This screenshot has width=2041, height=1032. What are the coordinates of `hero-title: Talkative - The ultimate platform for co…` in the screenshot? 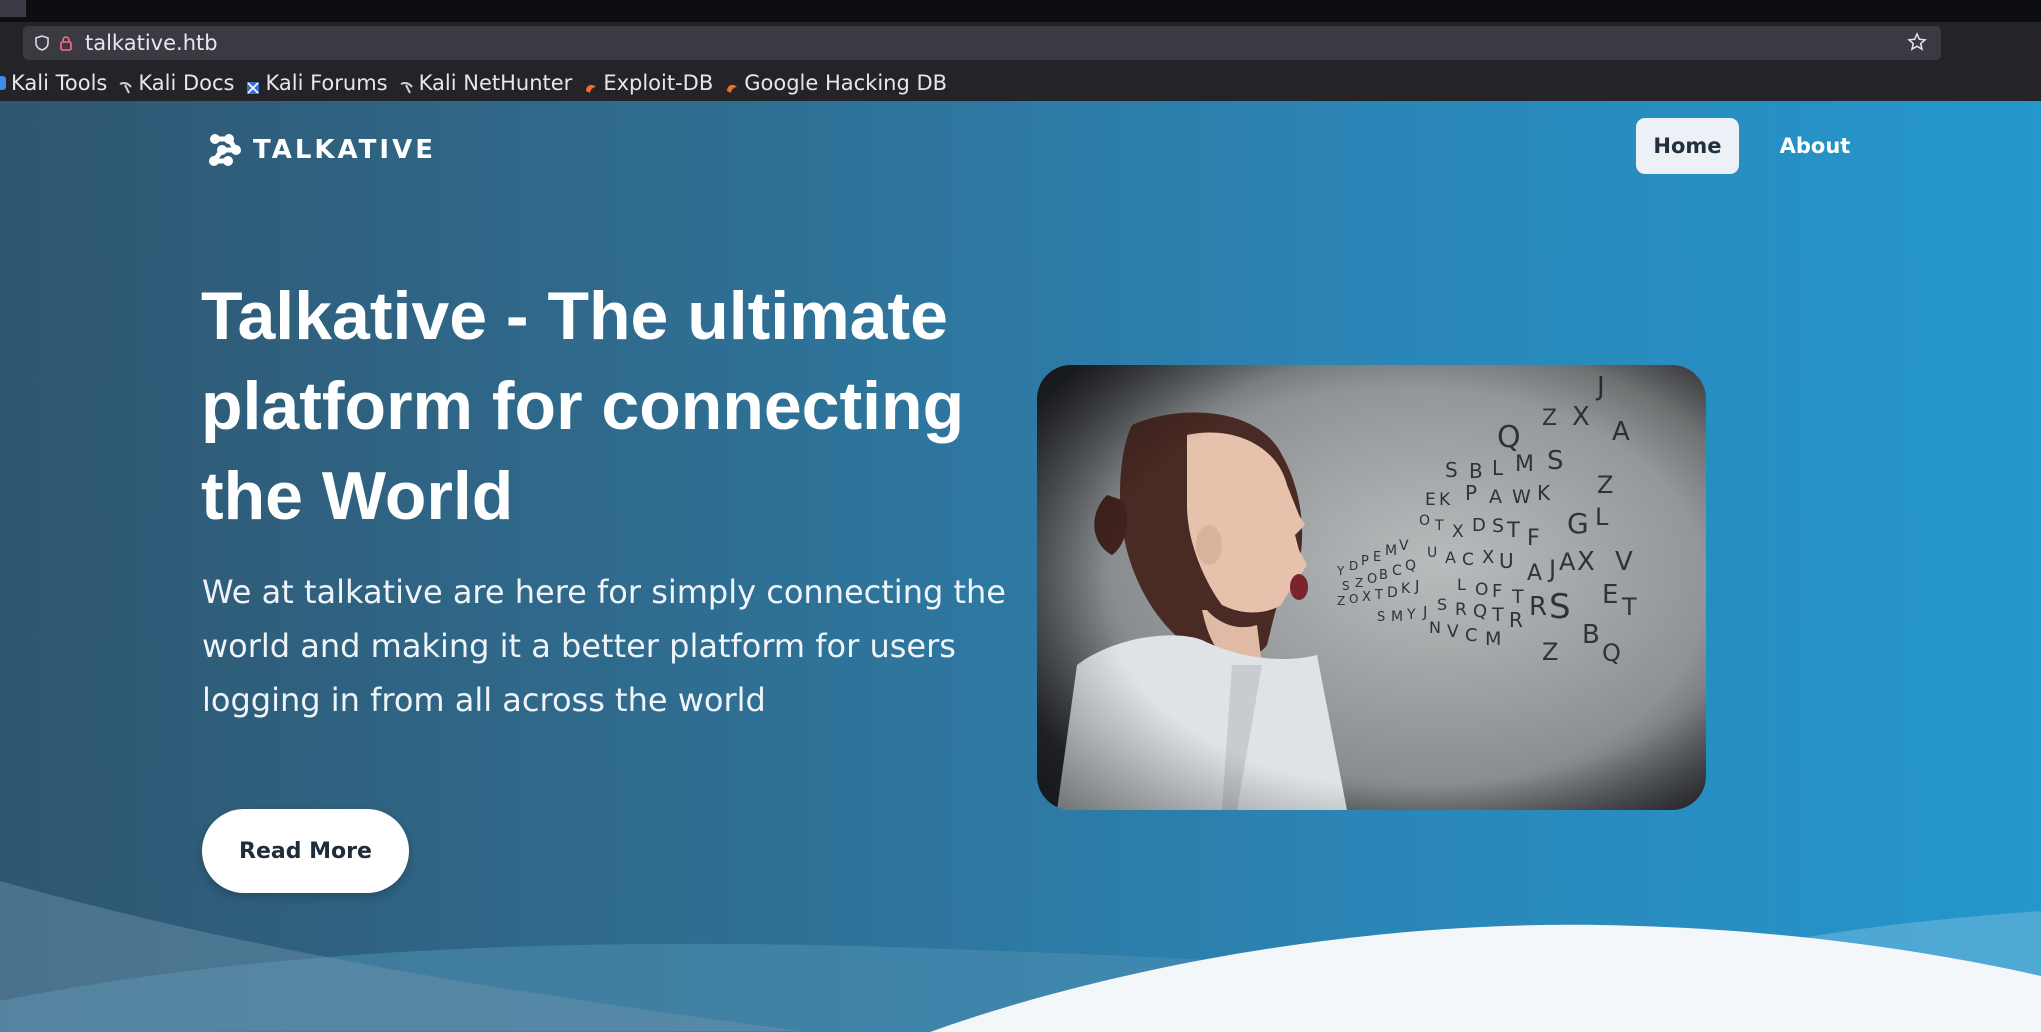 It's located at (583, 406).